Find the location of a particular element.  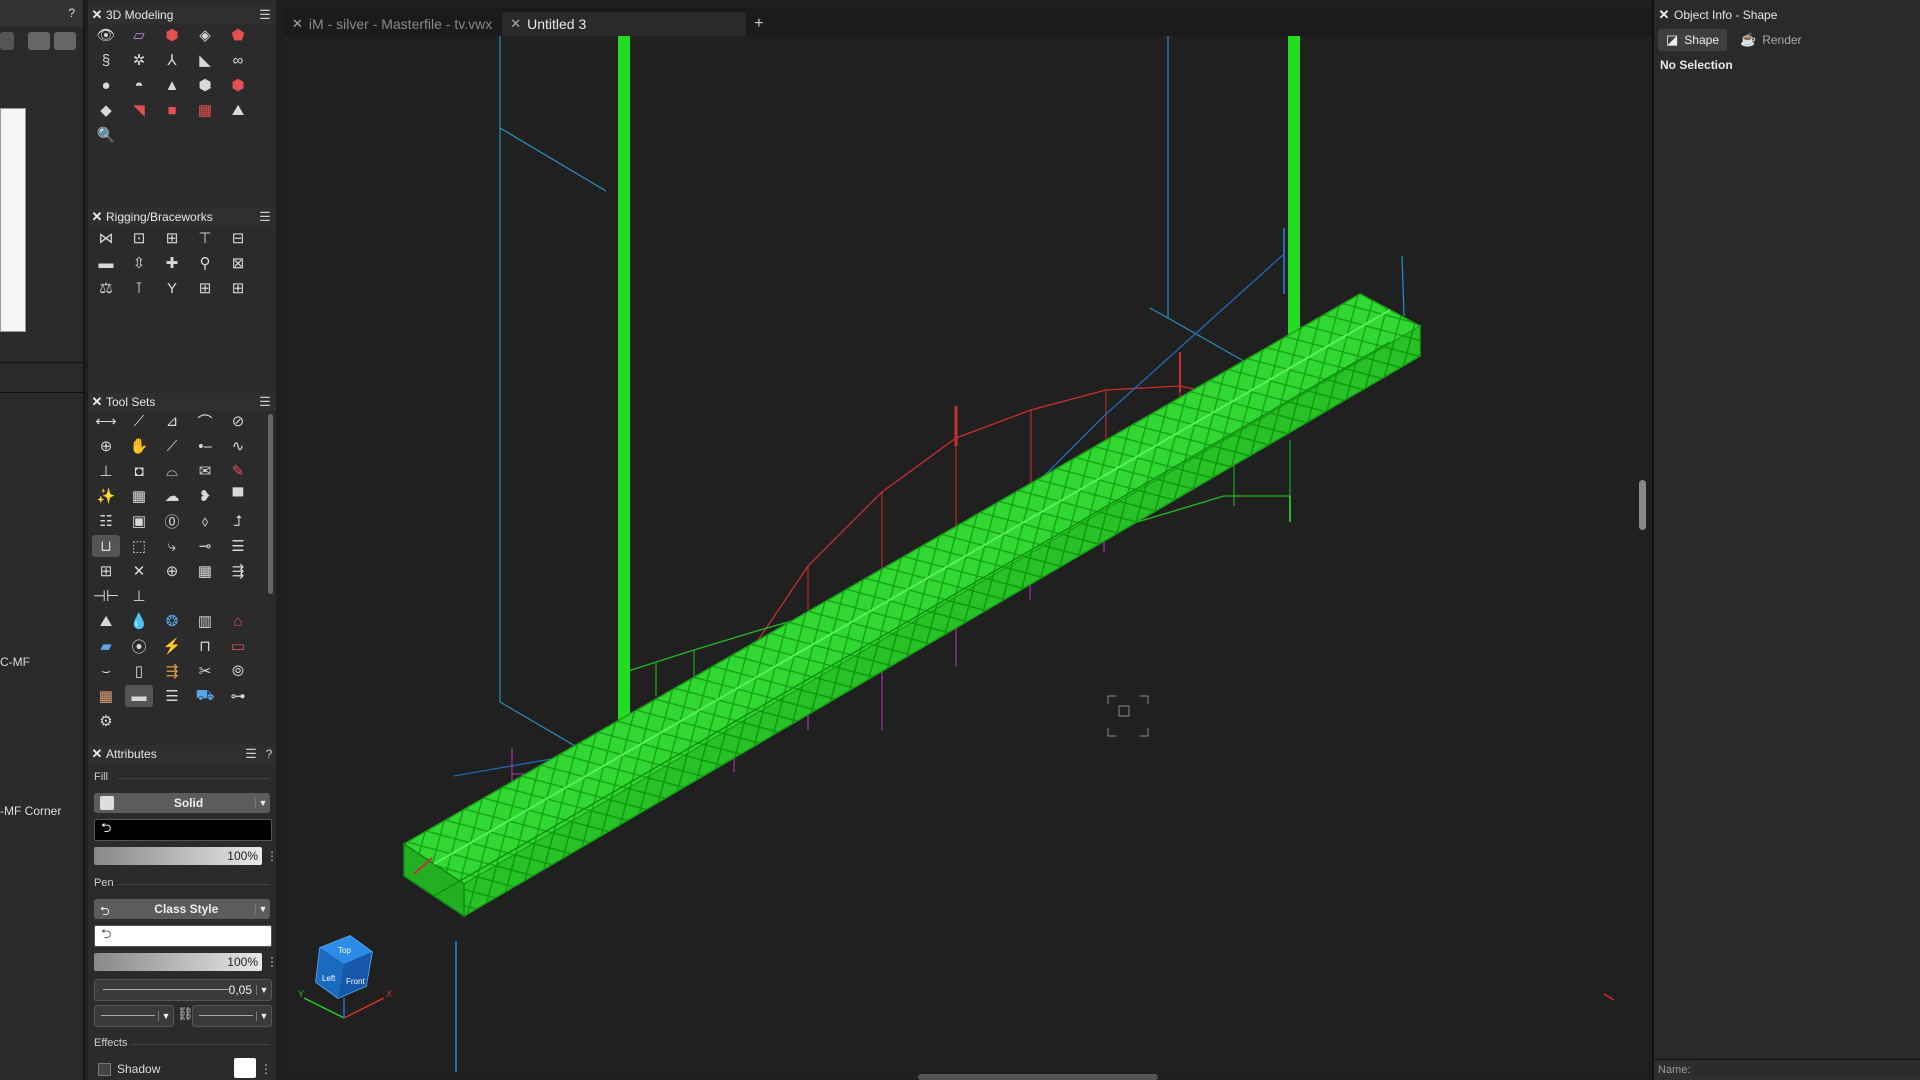

tag-icon: ❥ is located at coordinates (205, 496).